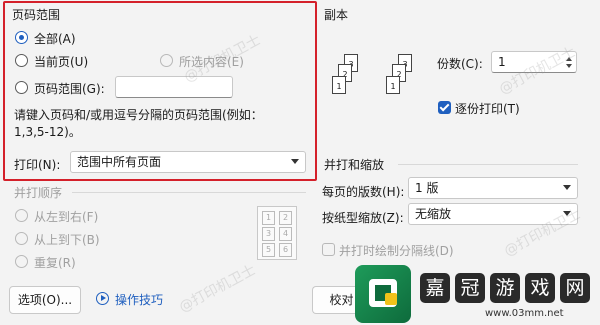 The image size is (600, 325). I want to click on spin-down-icon, so click(569, 66).